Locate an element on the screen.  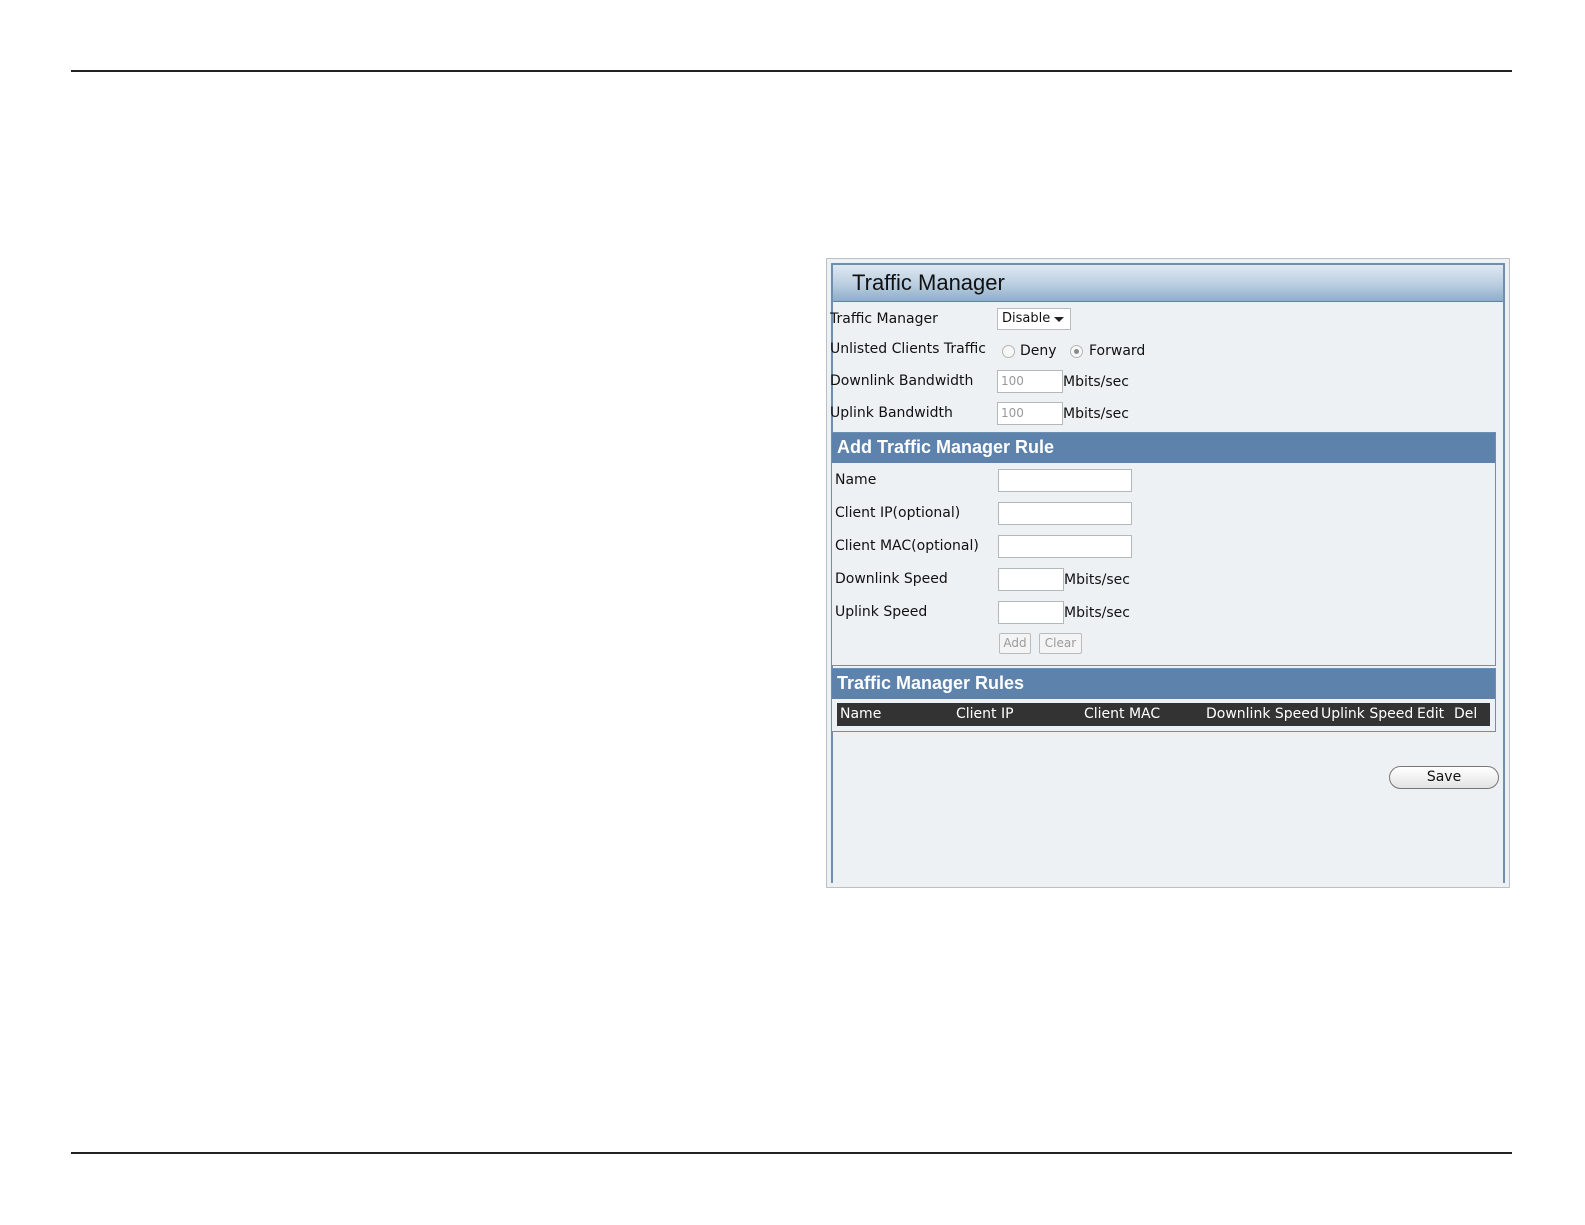
add-rule-header: Add Traffic Manager Rule is located at coordinates (1163, 448).